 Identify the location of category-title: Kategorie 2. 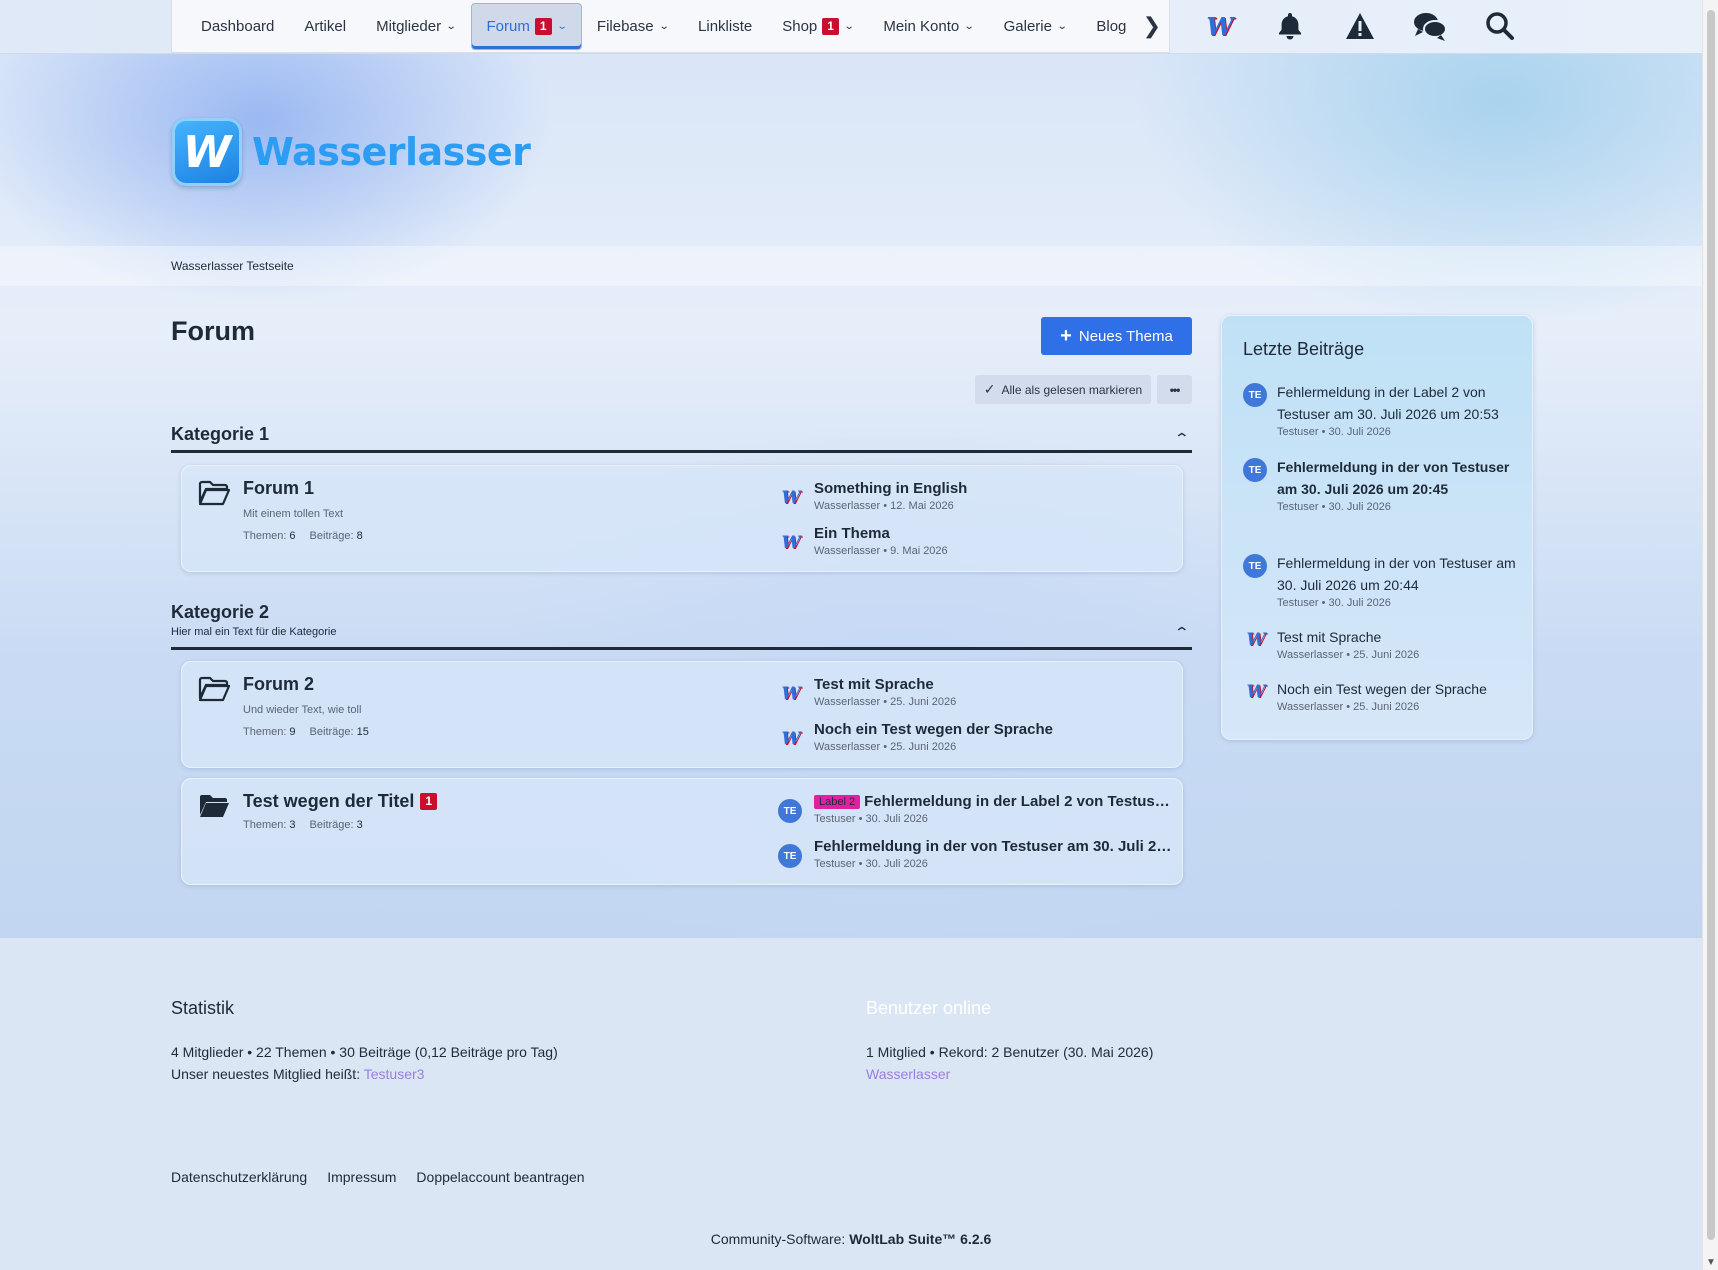
(681, 612).